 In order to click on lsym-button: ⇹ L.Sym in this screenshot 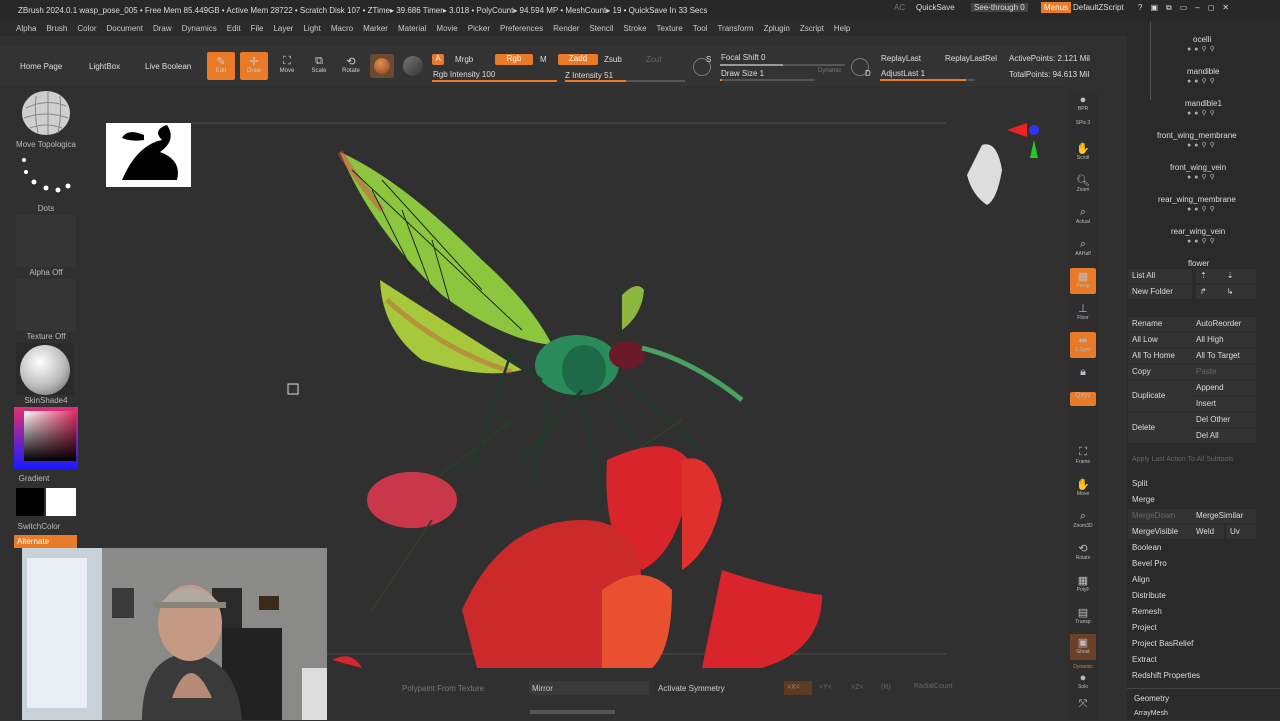, I will do `click(1083, 345)`.